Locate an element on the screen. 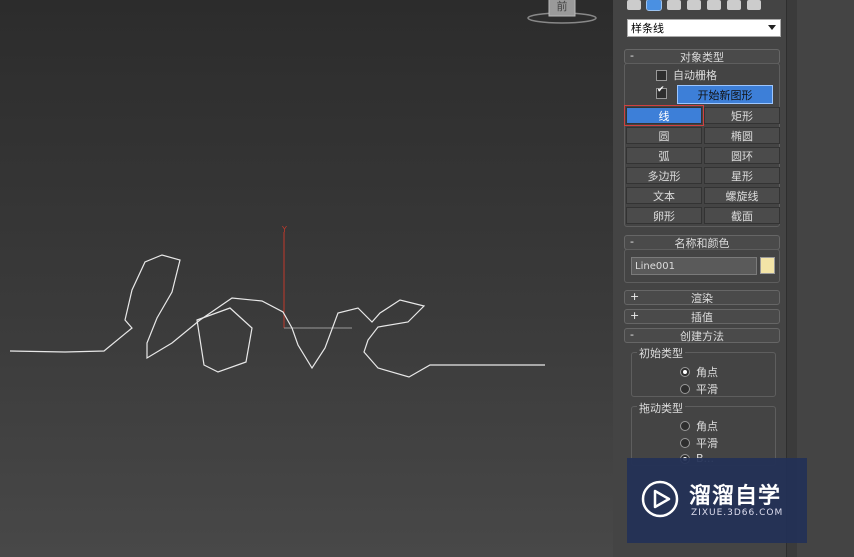 Image resolution: width=854 pixels, height=557 pixels. start-new-shape-button: 开始新图形 is located at coordinates (725, 94).